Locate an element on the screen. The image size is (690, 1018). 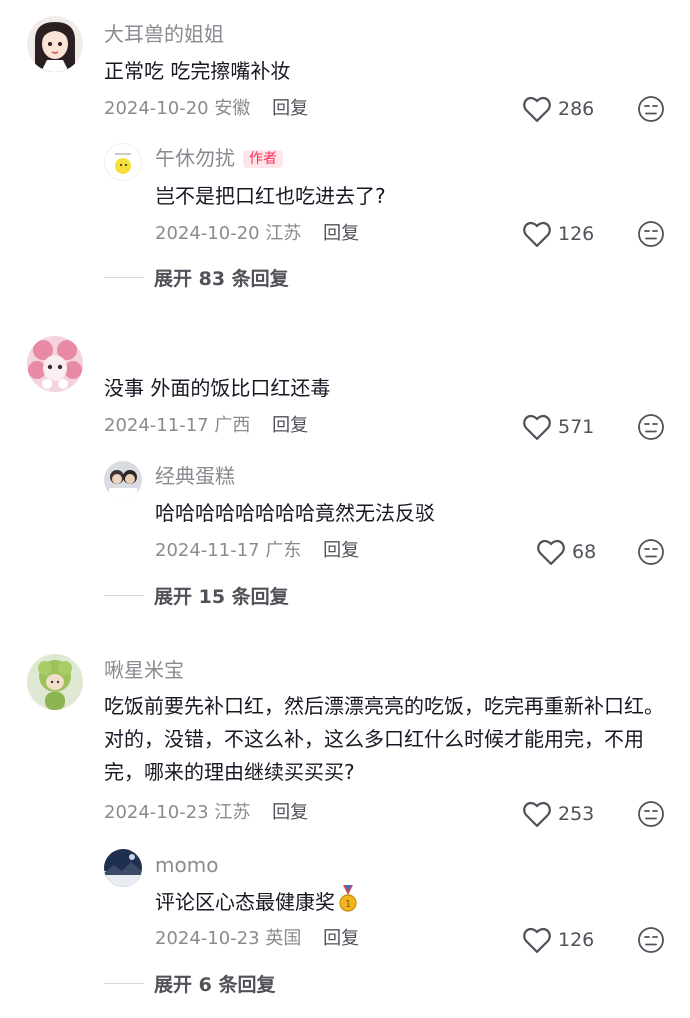
reply-text: 评论区心态最健康奖 is located at coordinates (245, 902).